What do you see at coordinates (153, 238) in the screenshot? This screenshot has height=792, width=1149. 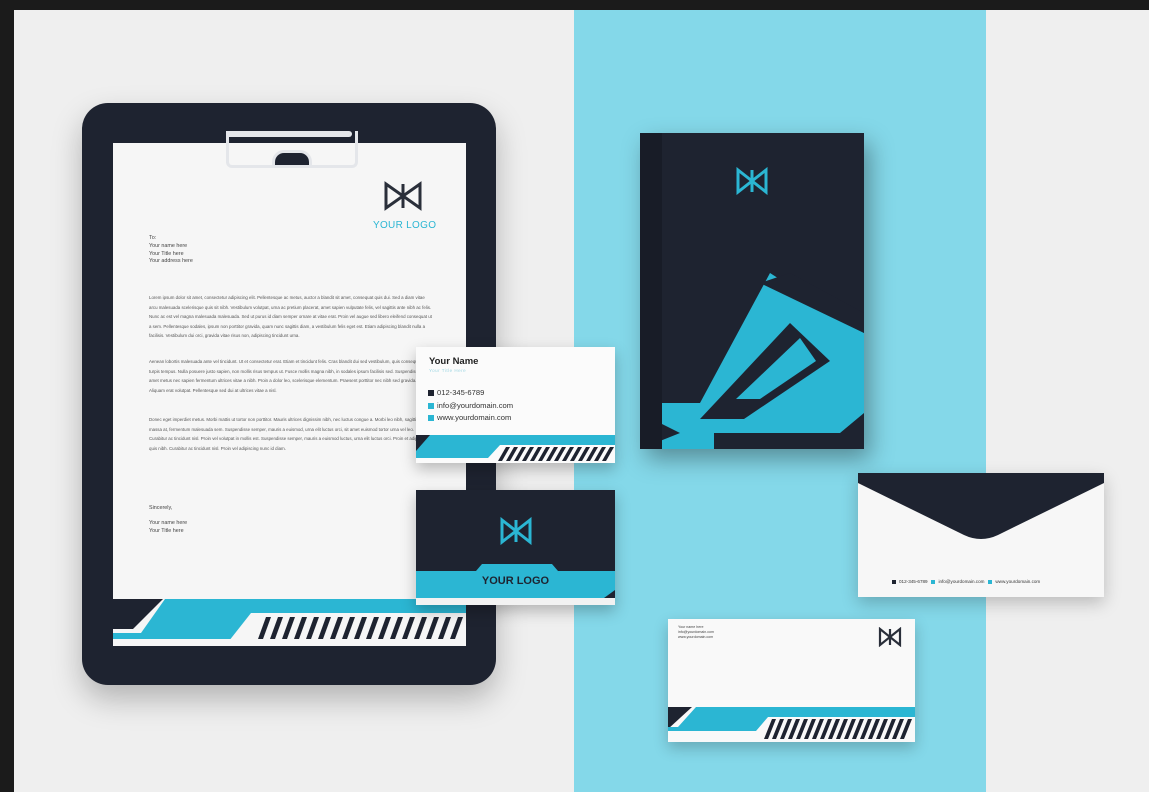 I see `letter-to-label: To:` at bounding box center [153, 238].